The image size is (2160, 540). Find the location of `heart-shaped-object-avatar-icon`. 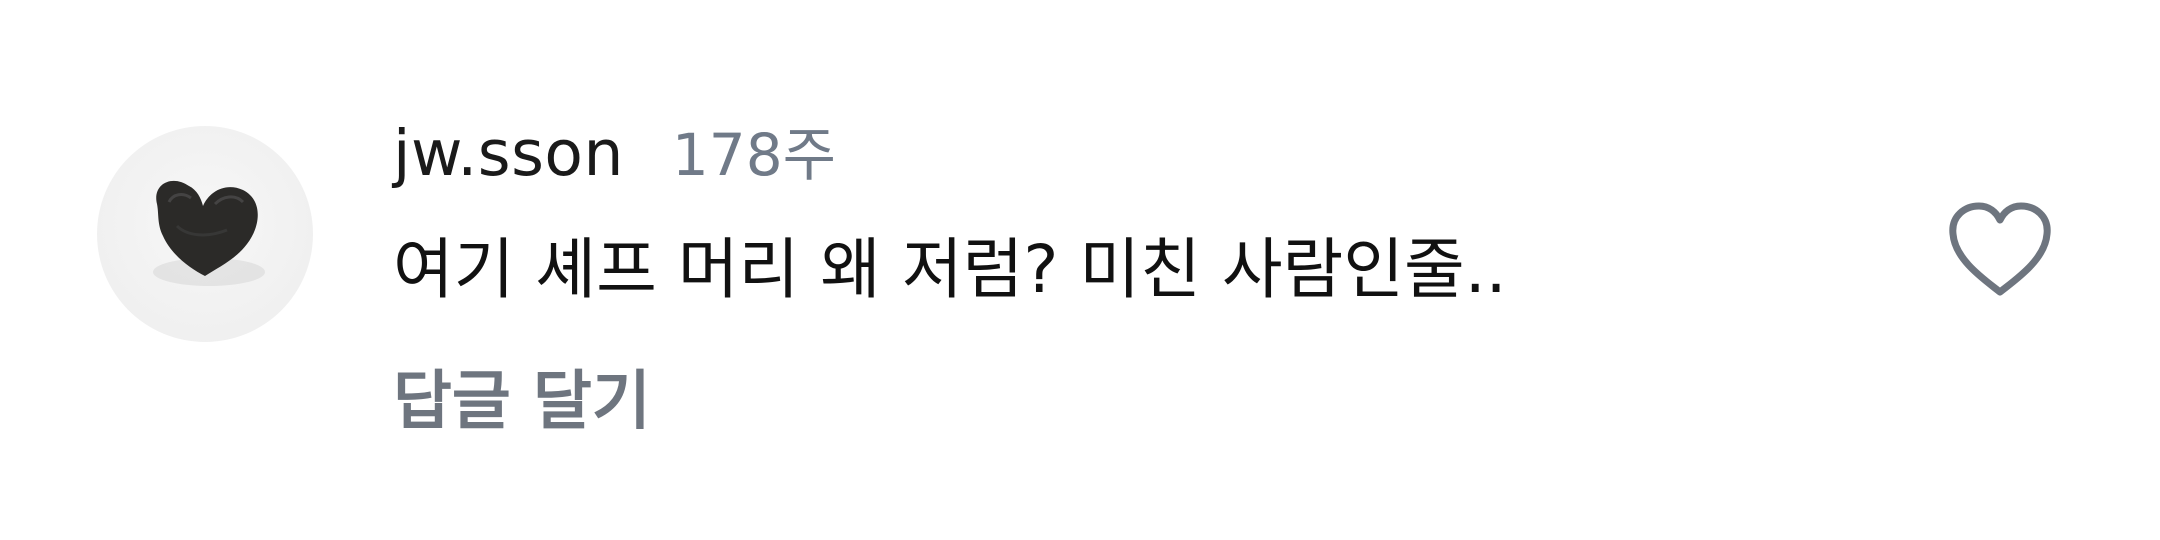

heart-shaped-object-avatar-icon is located at coordinates (209, 233).